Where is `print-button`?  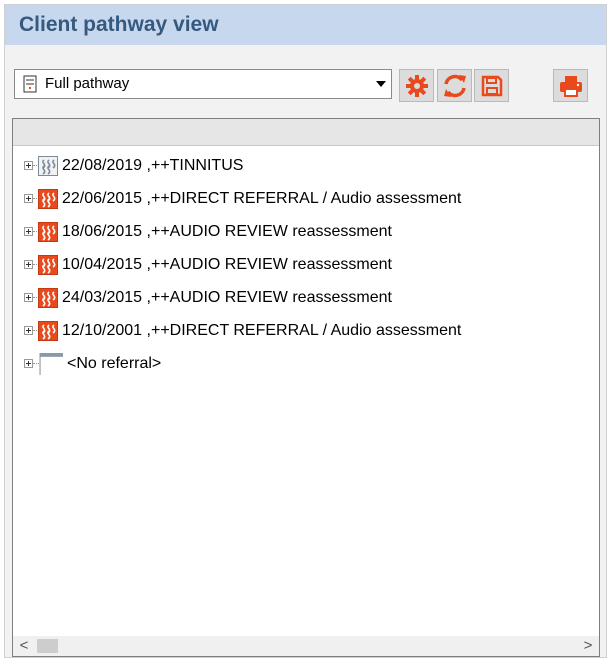
print-button is located at coordinates (570, 85).